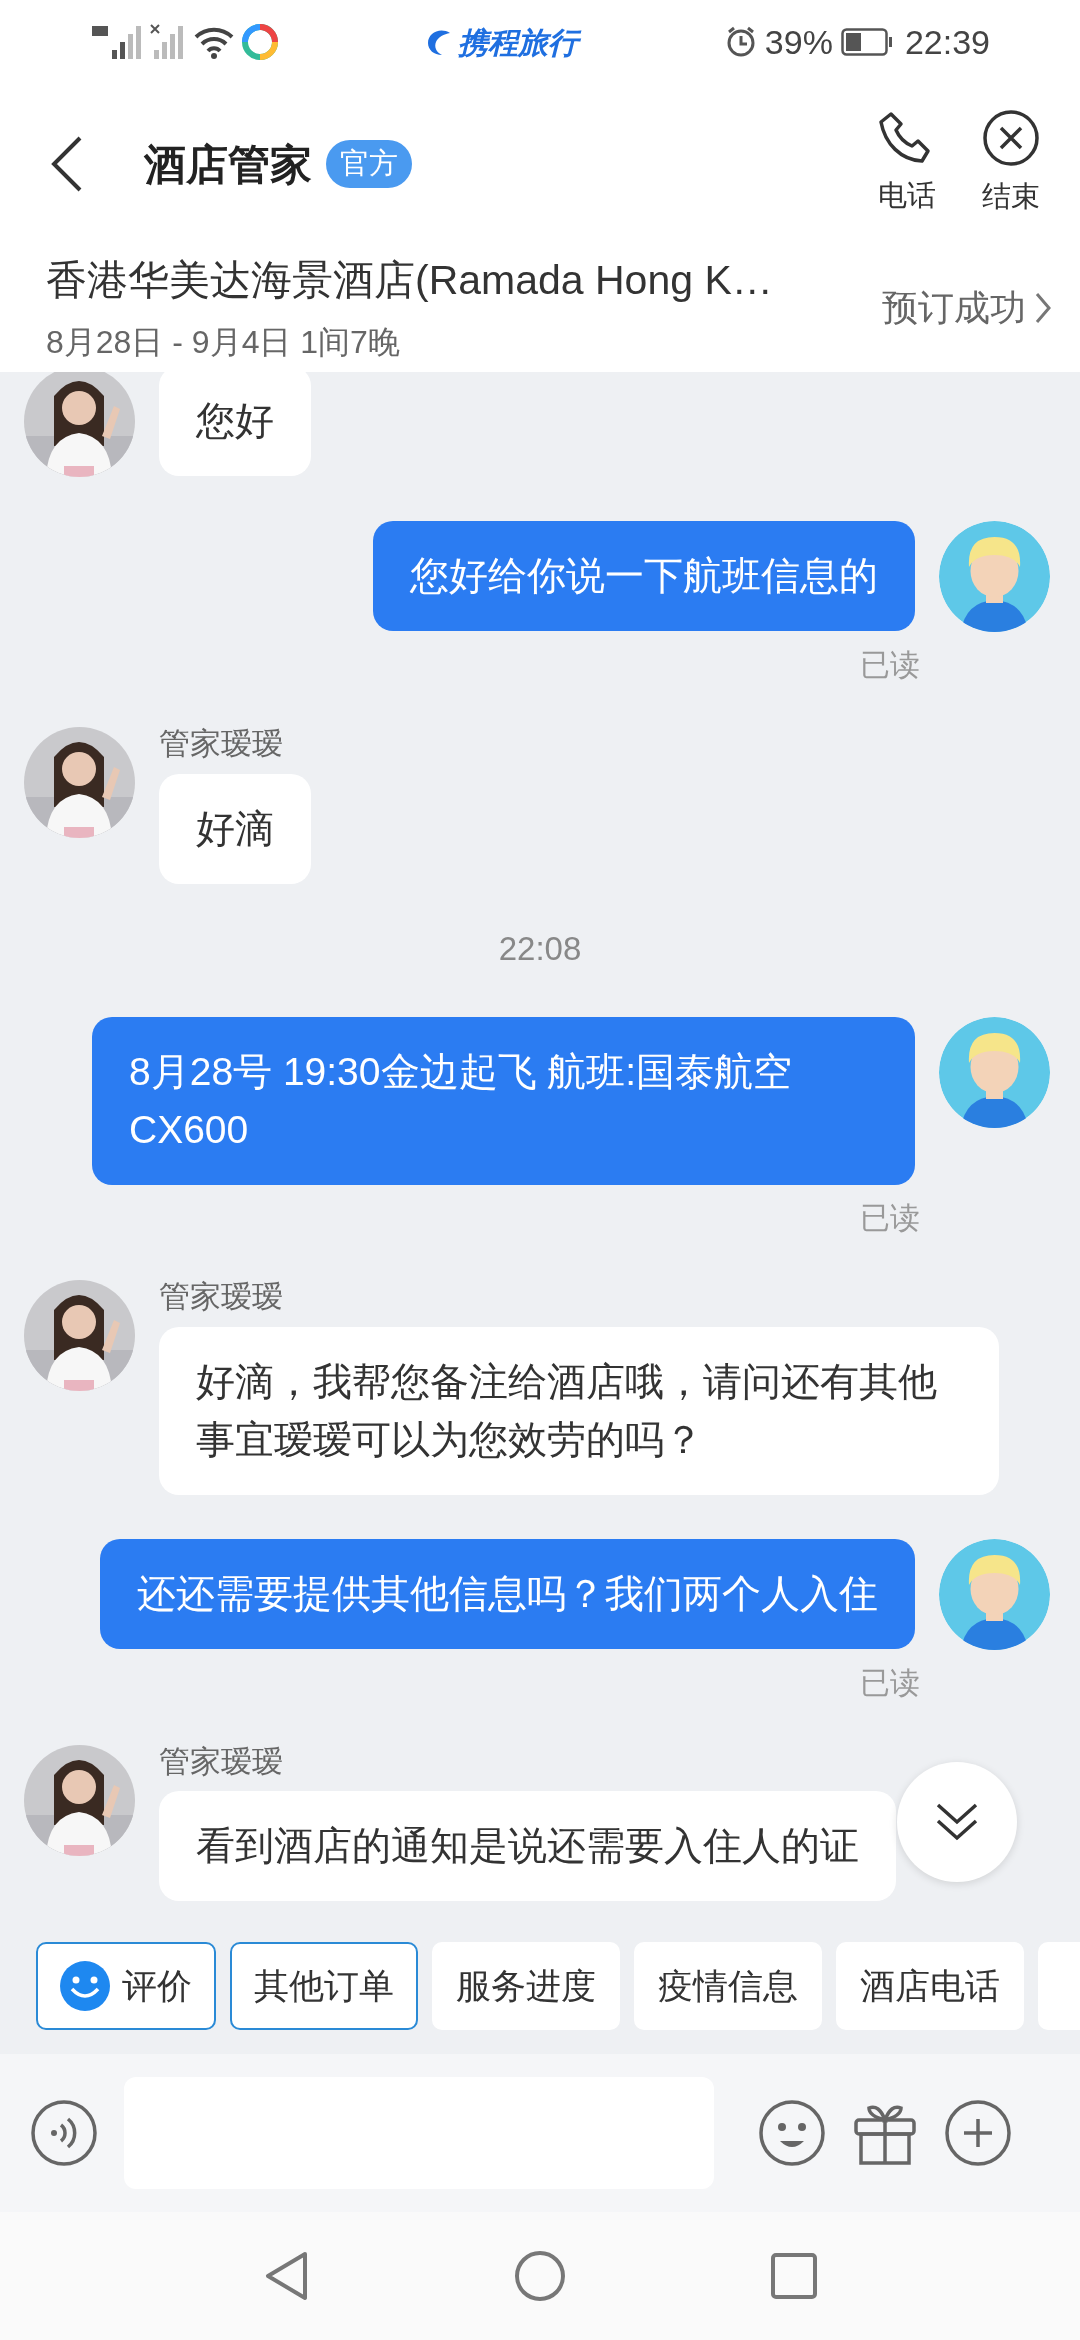 The image size is (1080, 2340). I want to click on smiley-icon, so click(85, 1986).